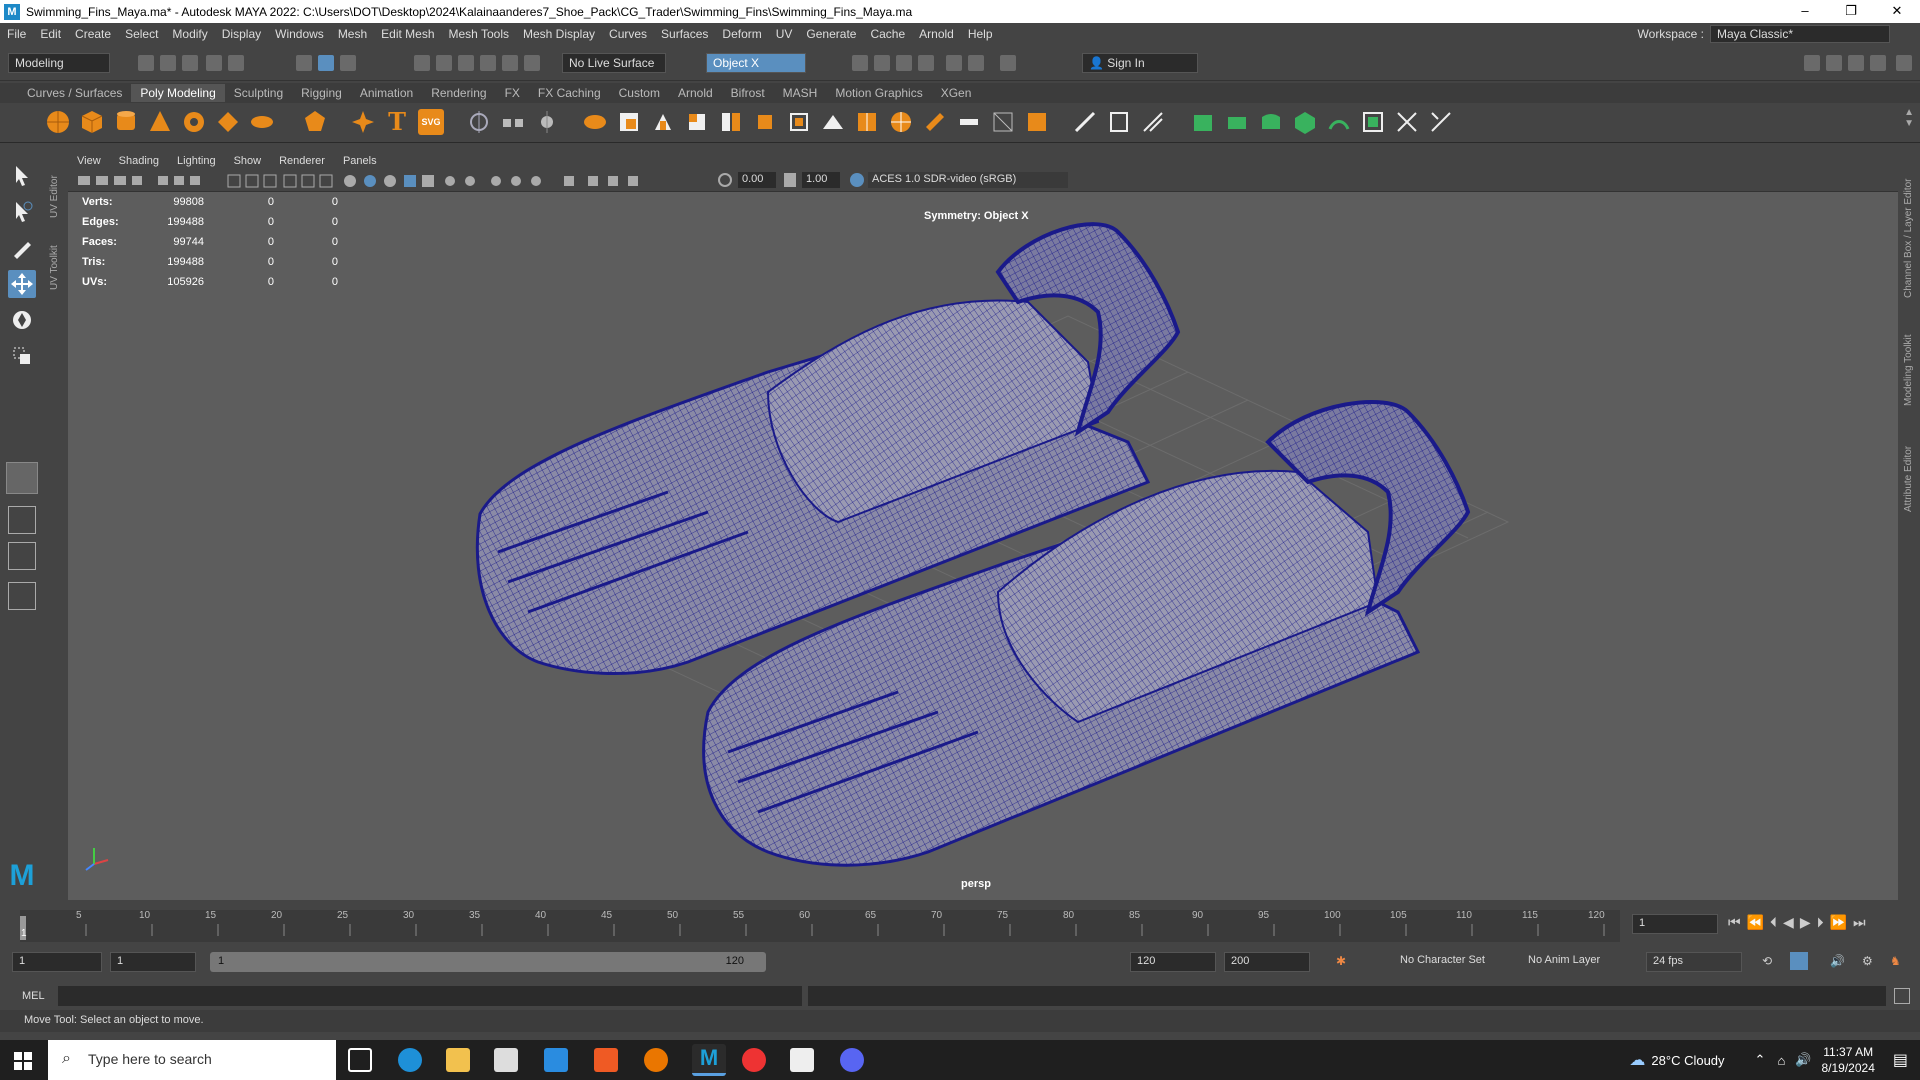  I want to click on exposure-field: 0.00, so click(757, 180).